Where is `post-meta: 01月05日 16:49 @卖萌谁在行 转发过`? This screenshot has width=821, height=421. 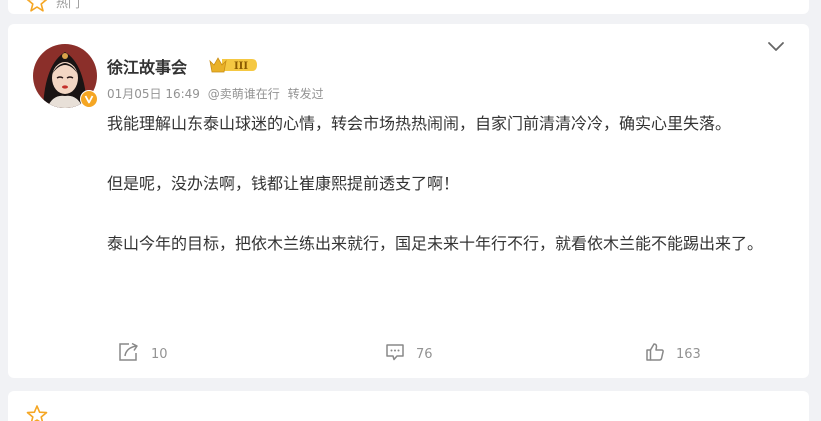
post-meta: 01月05日 16:49 @卖萌谁在行 转发过 is located at coordinates (217, 93).